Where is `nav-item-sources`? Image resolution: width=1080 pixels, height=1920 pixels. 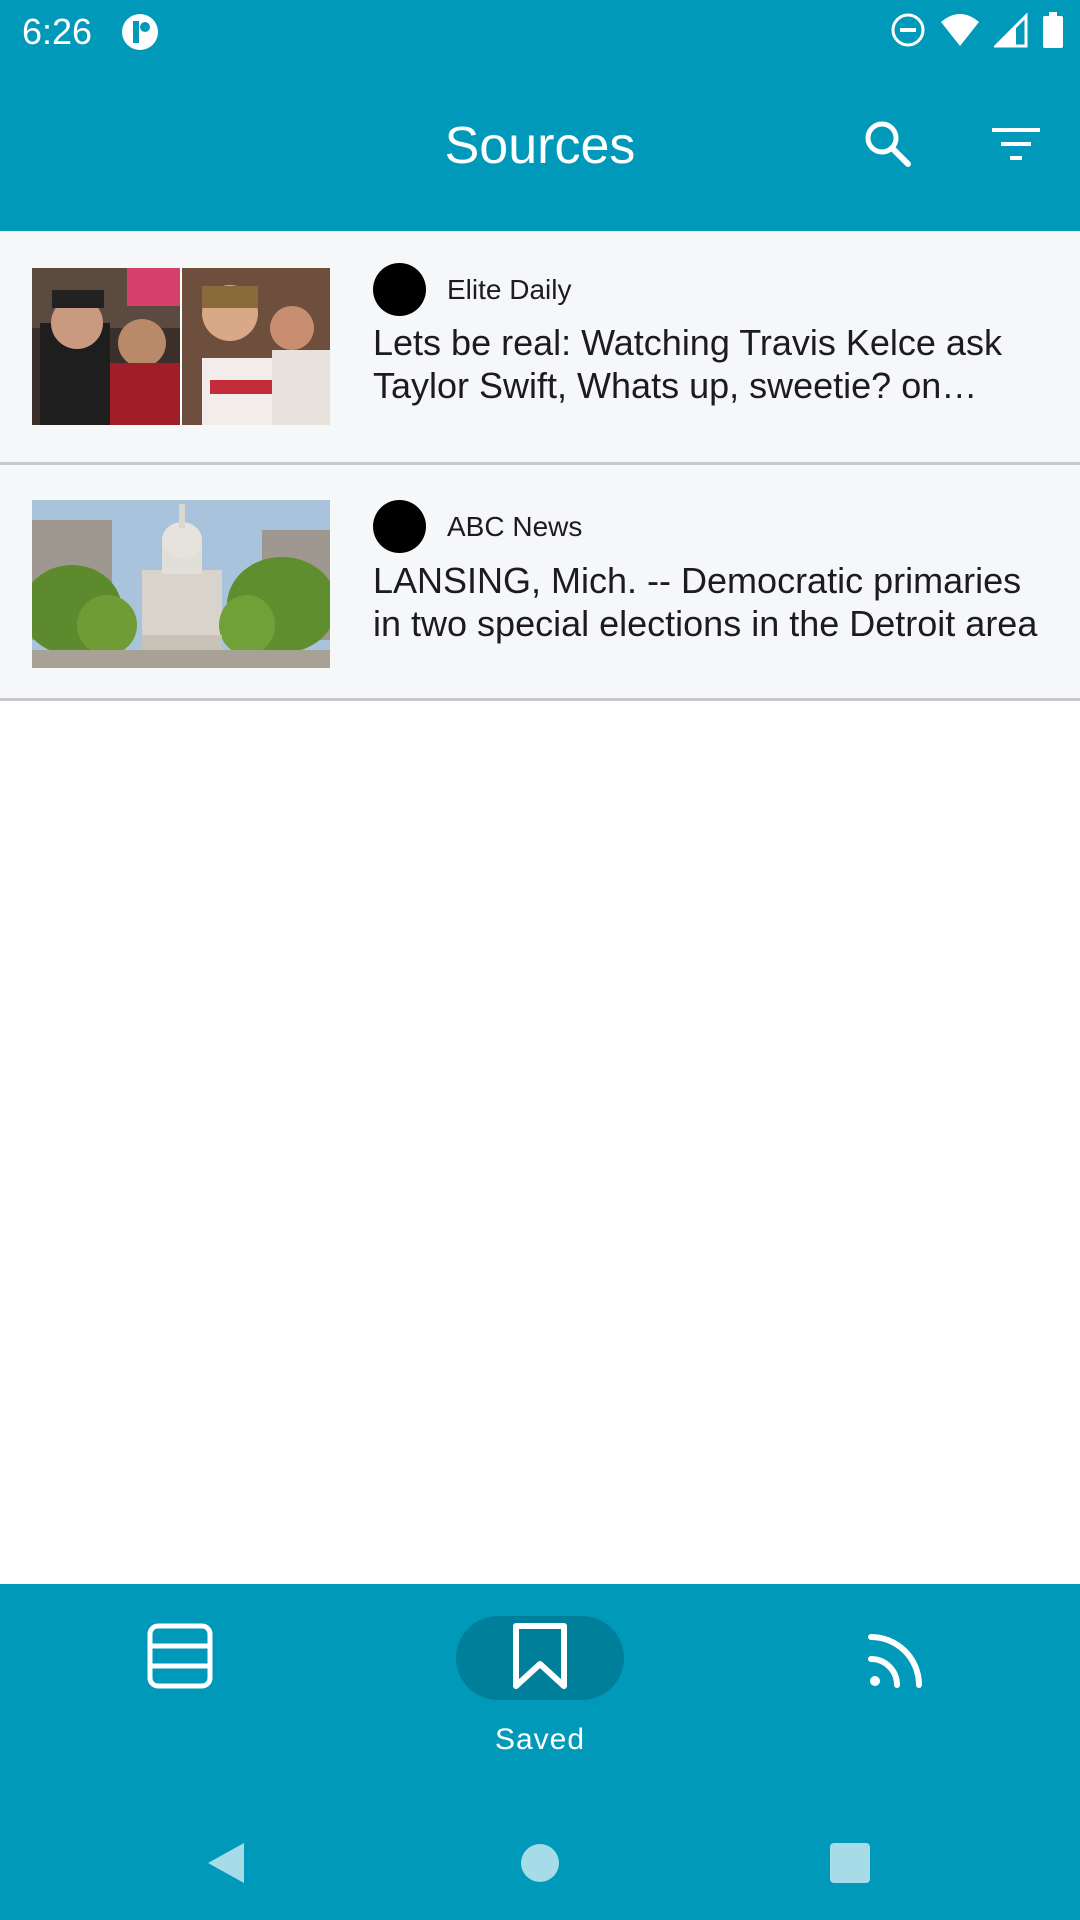 nav-item-sources is located at coordinates (900, 1701).